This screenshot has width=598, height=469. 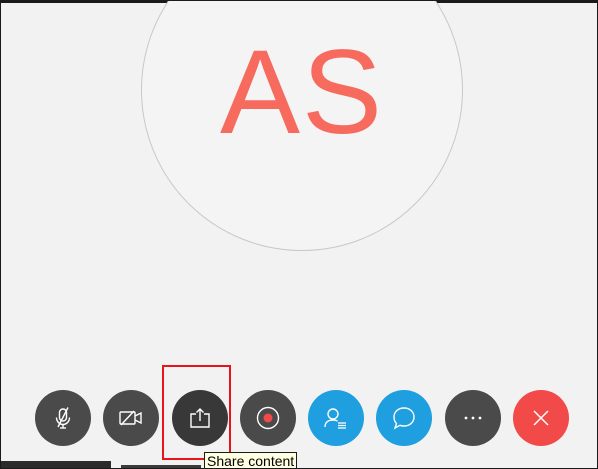 I want to click on leave-meeting-button, so click(x=541, y=418).